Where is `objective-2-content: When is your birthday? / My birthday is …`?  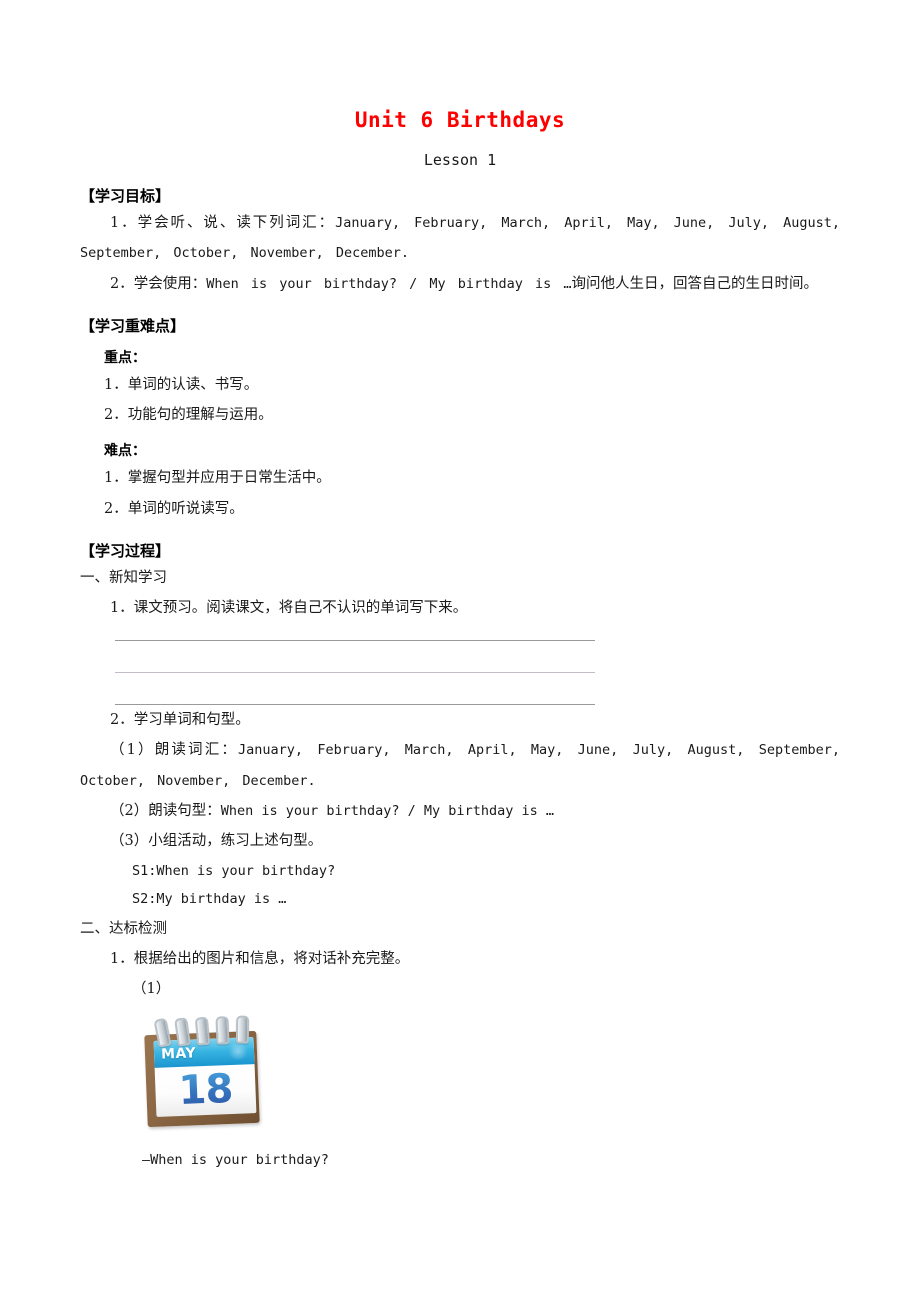 objective-2-content: When is your birthday? / My birthday is … is located at coordinates (389, 283).